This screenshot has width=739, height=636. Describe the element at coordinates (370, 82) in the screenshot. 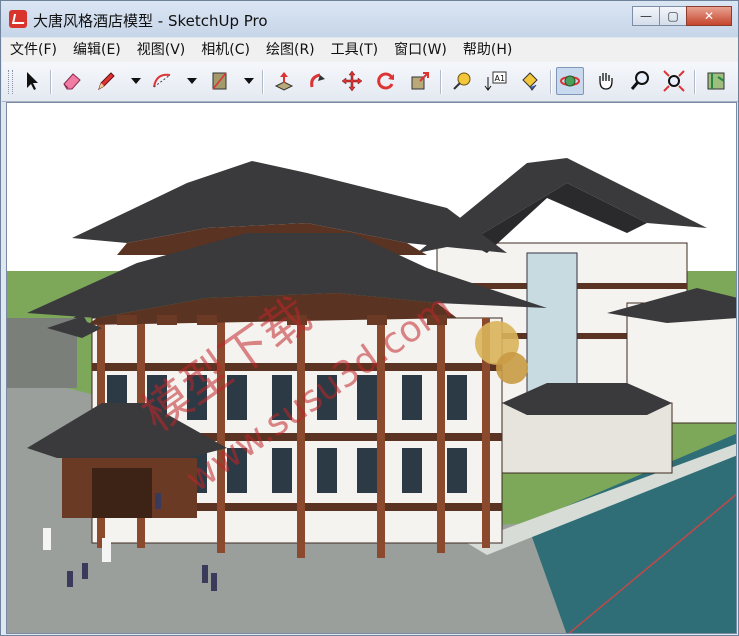

I see `main-toolbar: A1` at that location.